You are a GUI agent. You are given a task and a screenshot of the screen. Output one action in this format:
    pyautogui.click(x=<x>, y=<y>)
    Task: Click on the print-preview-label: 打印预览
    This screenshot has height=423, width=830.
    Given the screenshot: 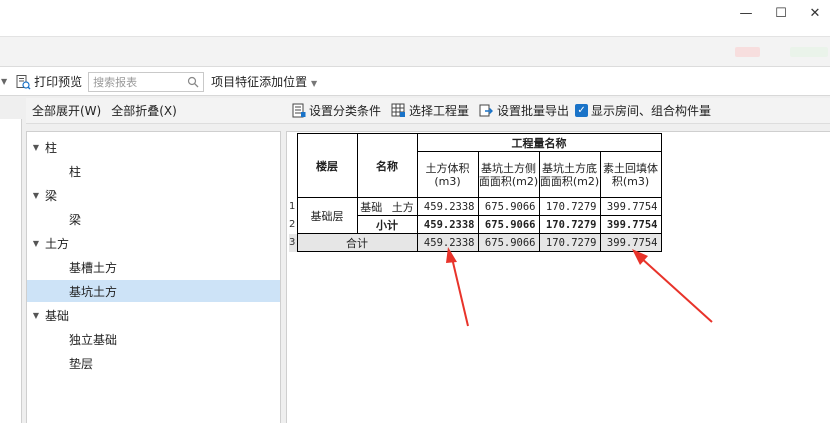 What is the action you would take?
    pyautogui.click(x=58, y=82)
    